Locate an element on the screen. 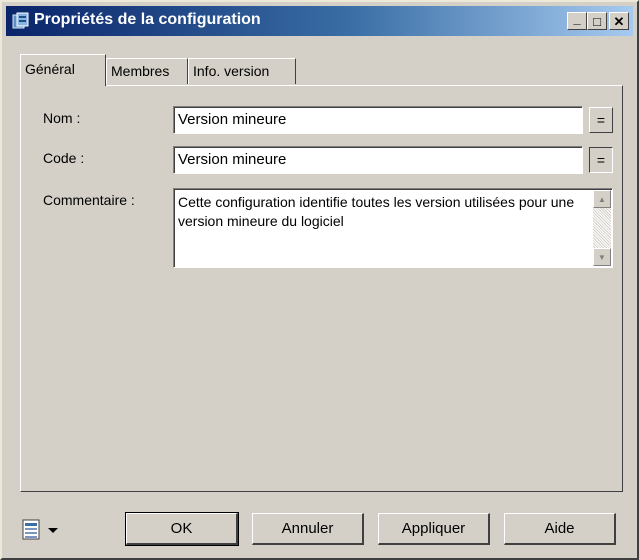  ok-button: OK is located at coordinates (182, 529).